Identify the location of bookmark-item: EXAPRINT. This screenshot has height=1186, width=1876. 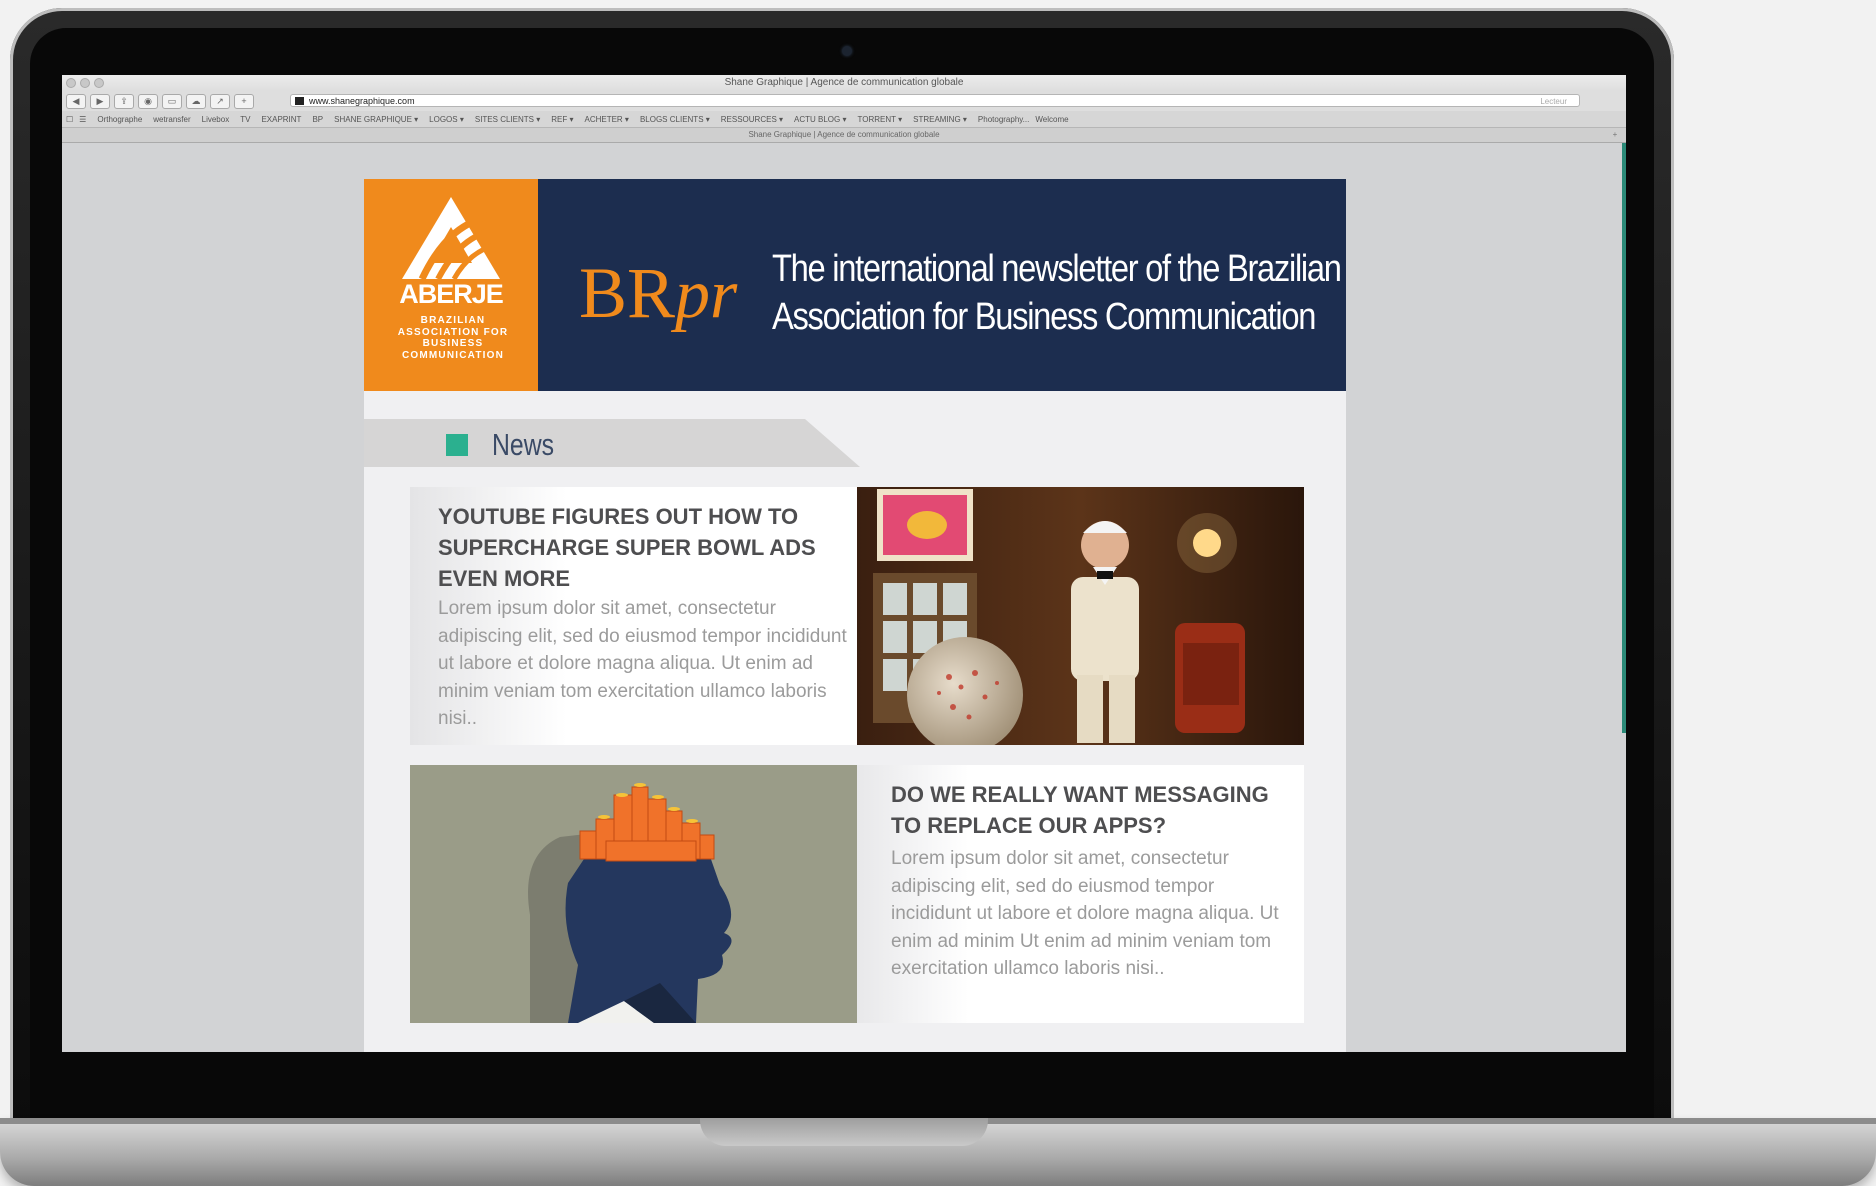
(281, 119).